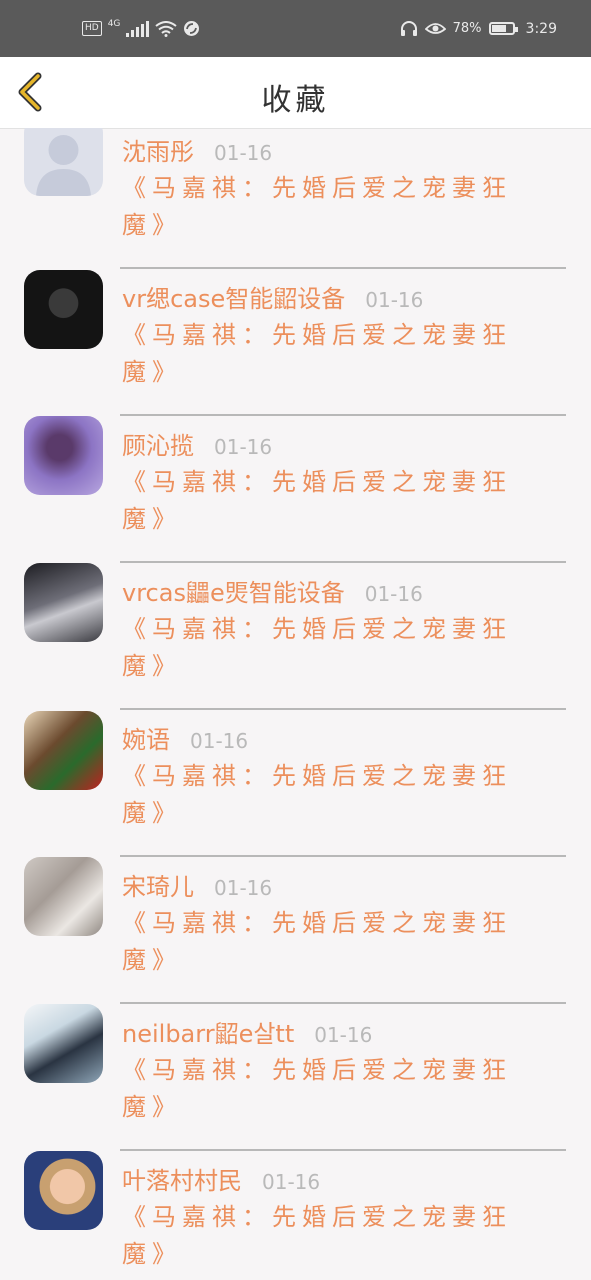 The image size is (591, 1280). I want to click on battery-fill, so click(499, 28).